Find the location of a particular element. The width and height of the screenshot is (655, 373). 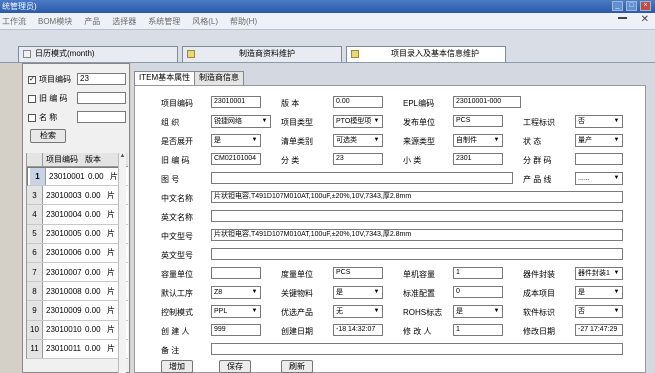

status-select: 量产 ▼ is located at coordinates (599, 140).